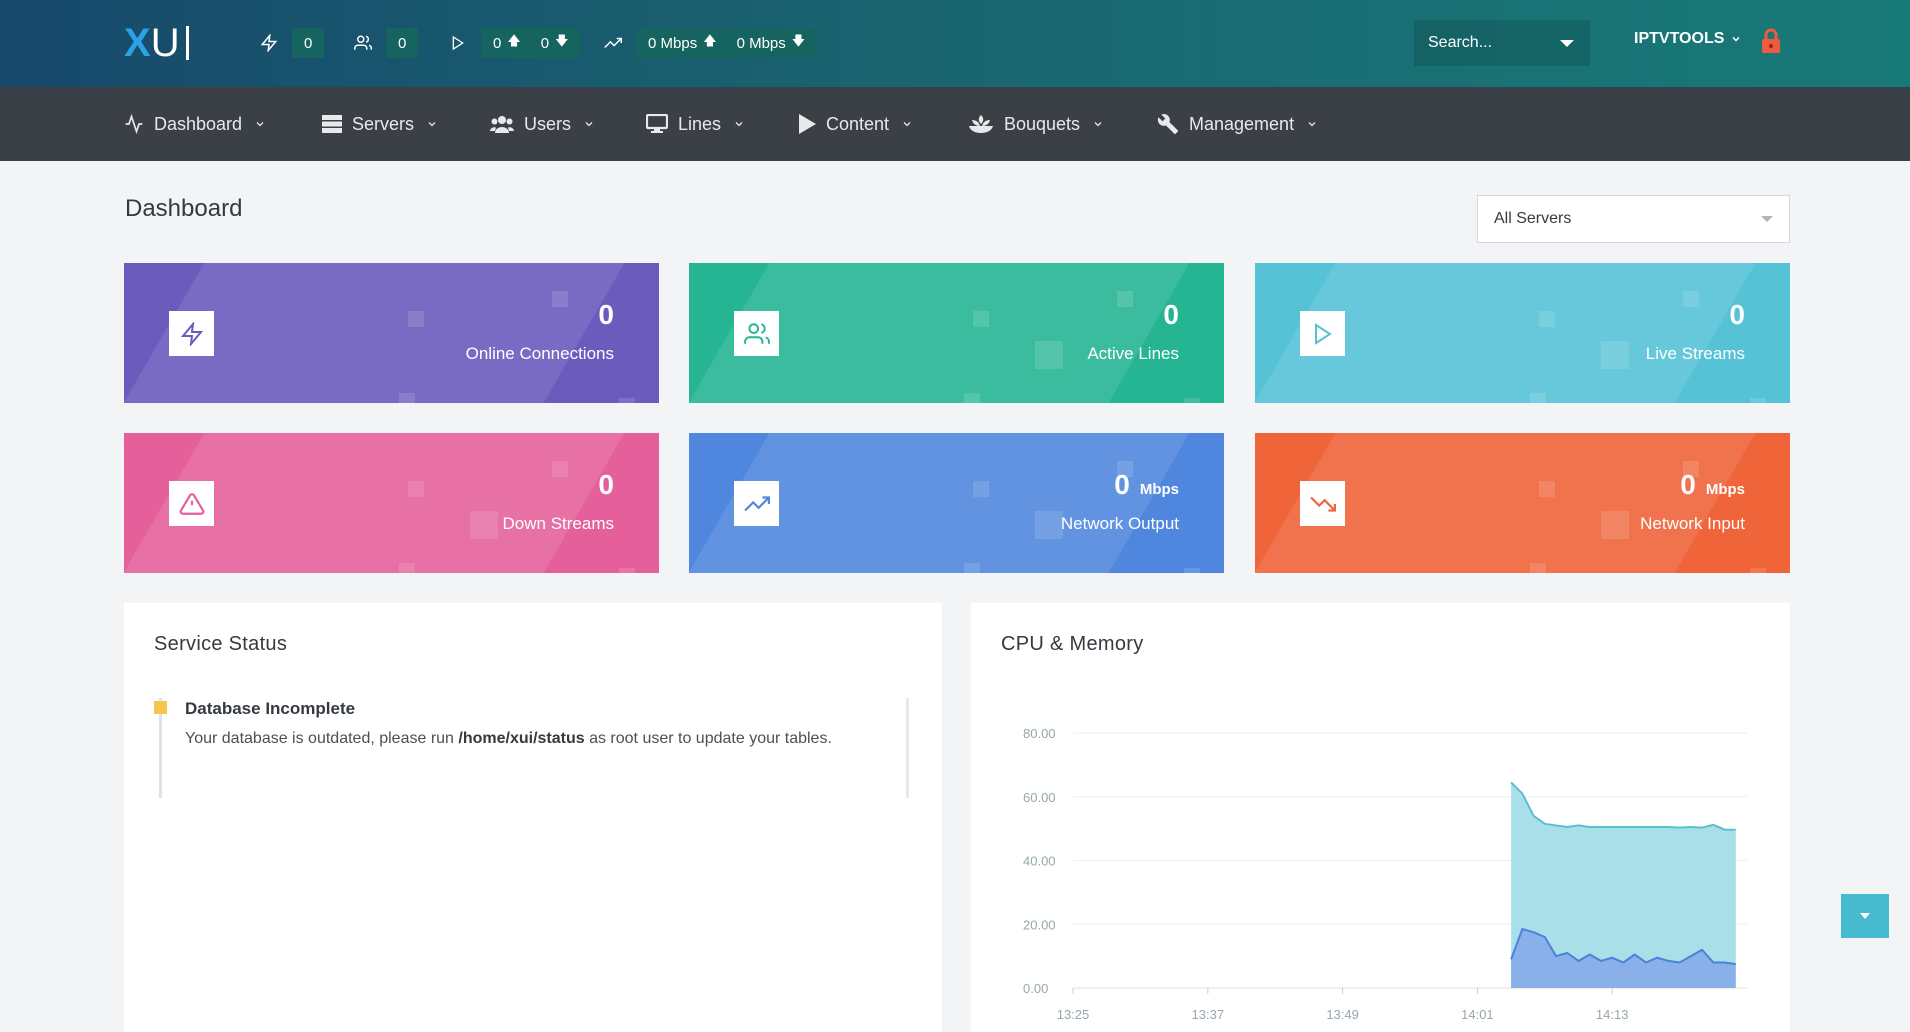 The width and height of the screenshot is (1910, 1032). I want to click on scroll-toggle-button, so click(1865, 916).